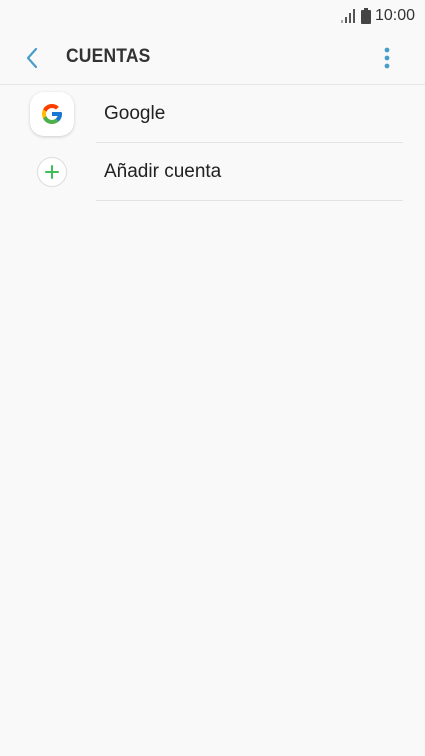  I want to click on add-account-label: Añadir cuenta, so click(163, 171).